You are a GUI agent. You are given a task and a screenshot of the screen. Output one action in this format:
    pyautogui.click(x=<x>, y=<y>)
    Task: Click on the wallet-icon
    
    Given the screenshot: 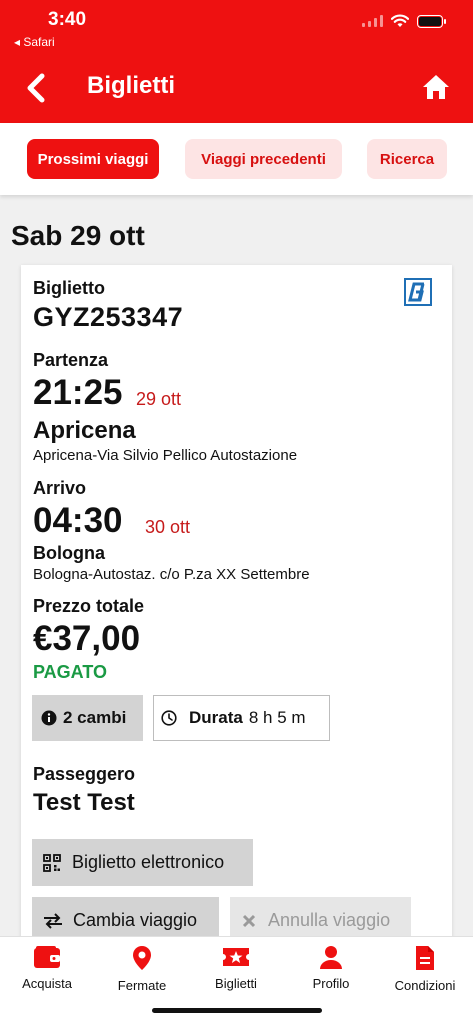 What is the action you would take?
    pyautogui.click(x=47, y=957)
    